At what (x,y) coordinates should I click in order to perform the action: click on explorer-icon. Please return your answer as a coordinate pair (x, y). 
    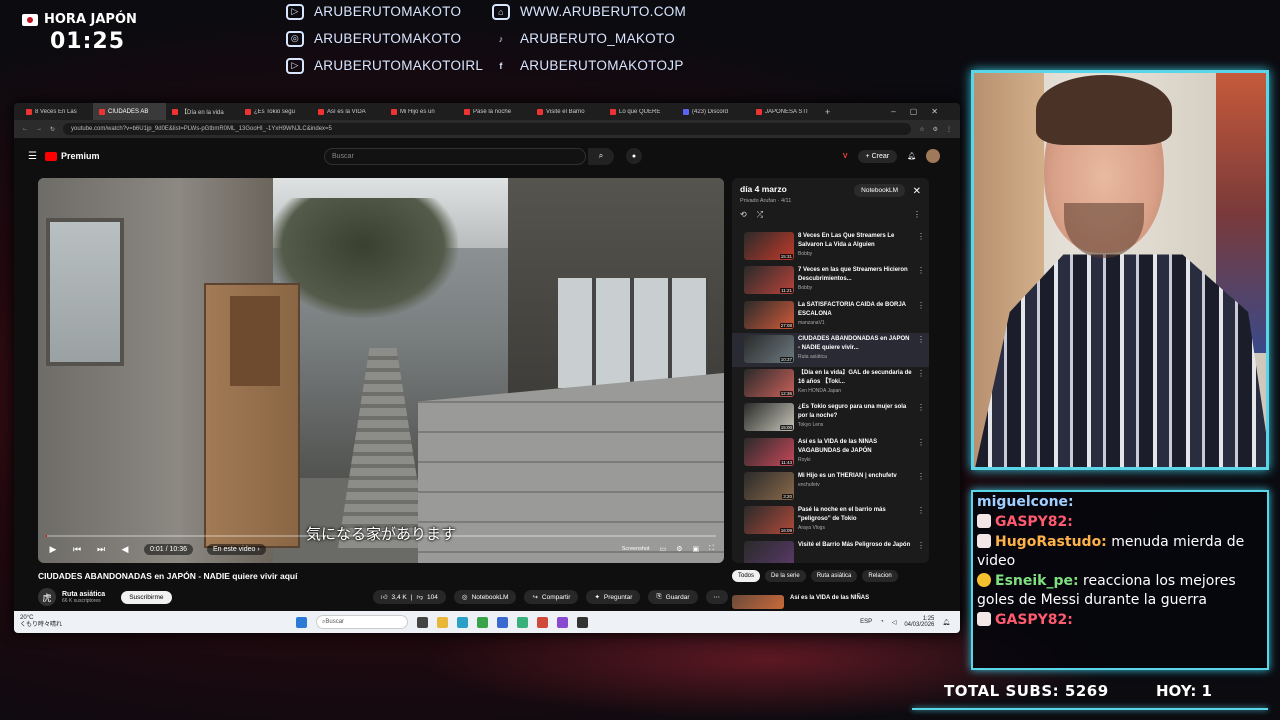
    Looking at the image, I should click on (442, 622).